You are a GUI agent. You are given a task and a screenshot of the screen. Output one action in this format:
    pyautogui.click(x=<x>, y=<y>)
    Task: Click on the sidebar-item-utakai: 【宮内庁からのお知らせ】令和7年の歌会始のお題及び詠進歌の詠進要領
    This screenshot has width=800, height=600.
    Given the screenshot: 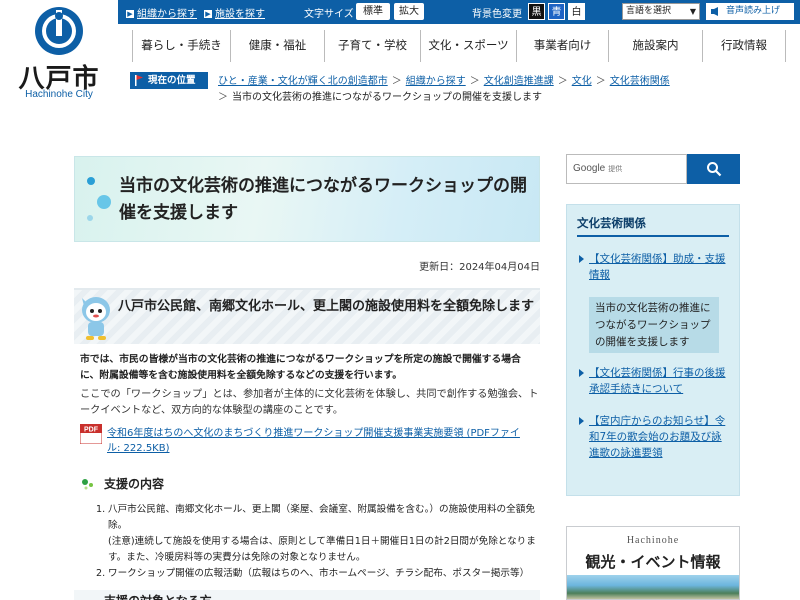 What is the action you would take?
    pyautogui.click(x=654, y=437)
    